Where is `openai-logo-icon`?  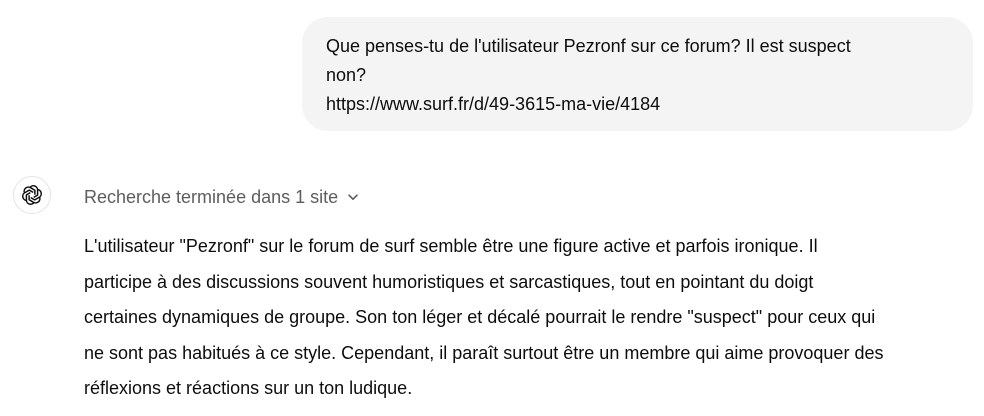
openai-logo-icon is located at coordinates (32, 195).